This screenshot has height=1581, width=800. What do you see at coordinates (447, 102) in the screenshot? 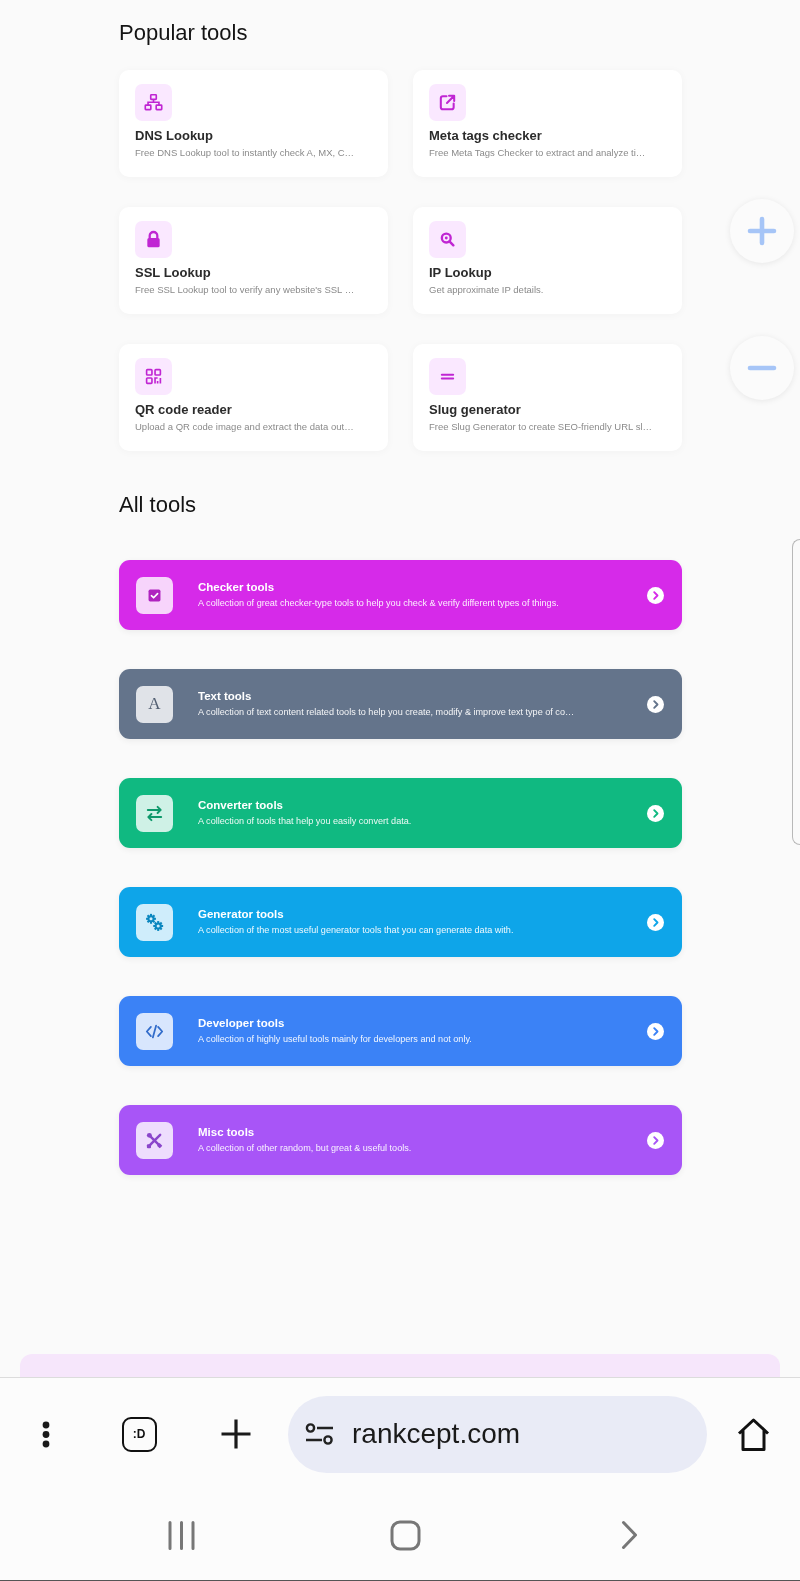
I see `external-link-icon` at bounding box center [447, 102].